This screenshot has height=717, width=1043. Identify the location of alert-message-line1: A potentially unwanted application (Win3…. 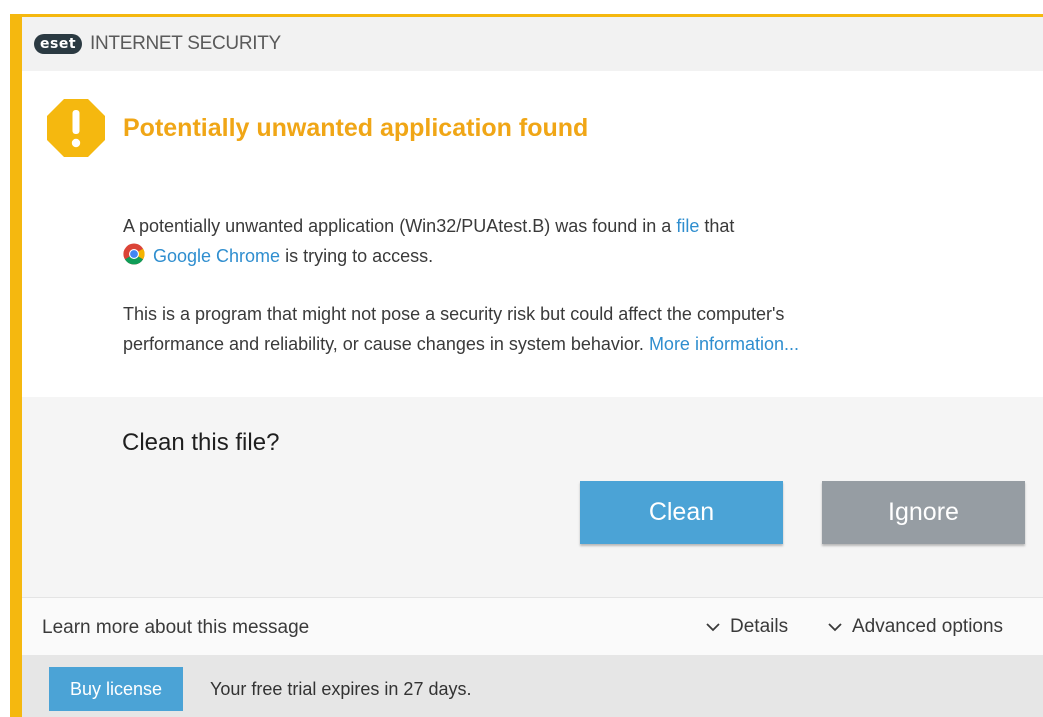
(428, 226).